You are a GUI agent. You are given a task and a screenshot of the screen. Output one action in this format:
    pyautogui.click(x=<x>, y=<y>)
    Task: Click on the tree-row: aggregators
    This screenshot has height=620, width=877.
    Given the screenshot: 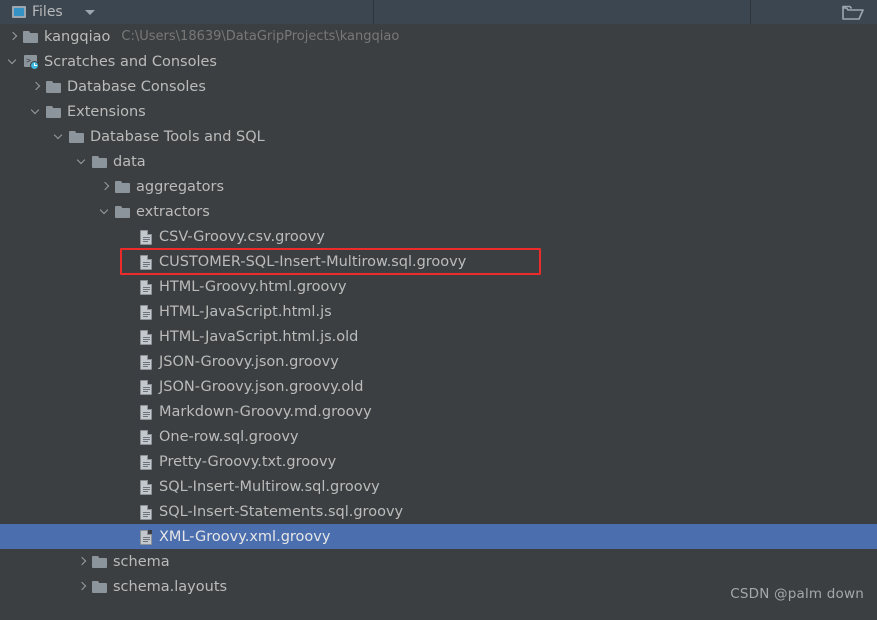 What is the action you would take?
    pyautogui.click(x=438, y=186)
    